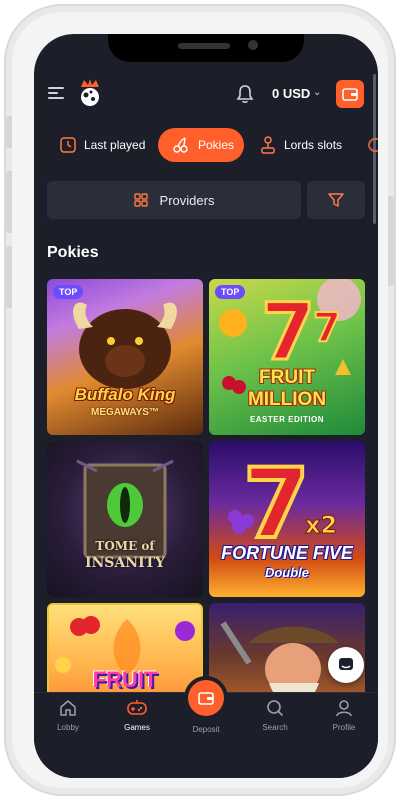 The image size is (400, 800). I want to click on front-camera, so click(253, 45).